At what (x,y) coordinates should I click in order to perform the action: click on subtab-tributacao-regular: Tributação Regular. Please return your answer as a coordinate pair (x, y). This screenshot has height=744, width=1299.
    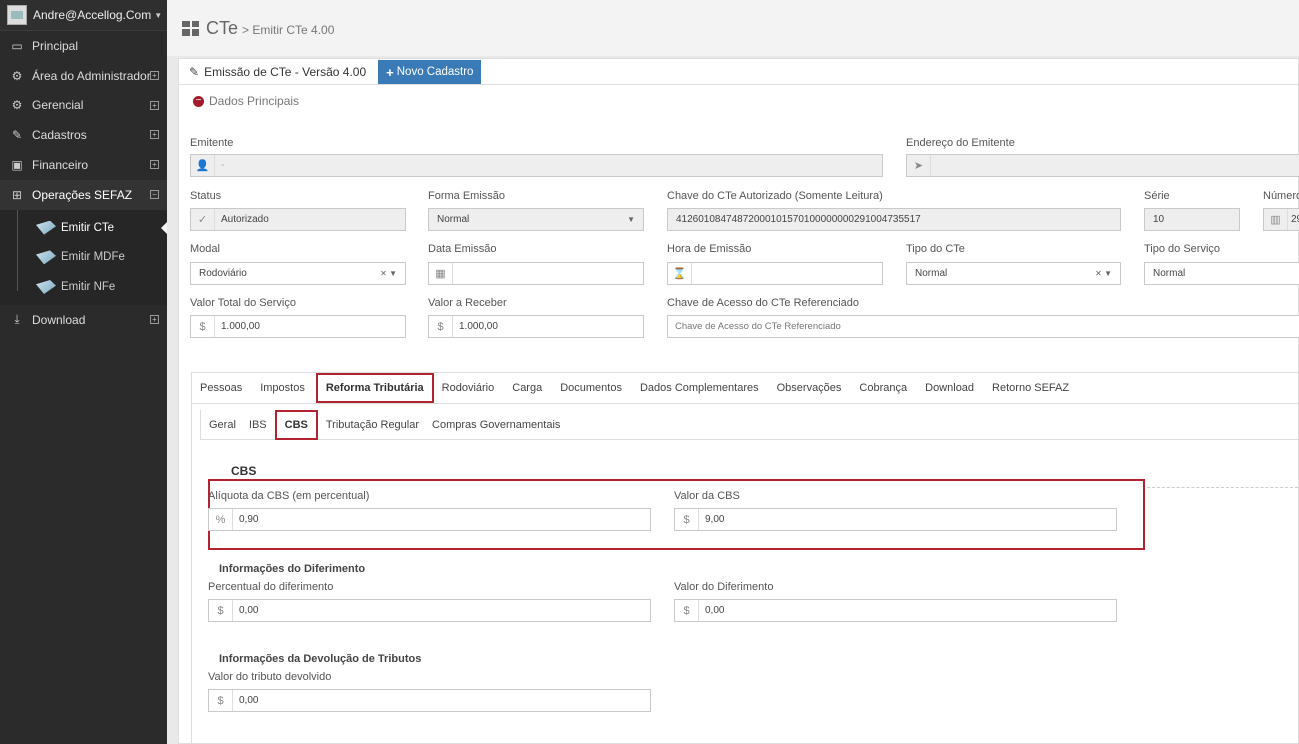
    Looking at the image, I should click on (372, 425).